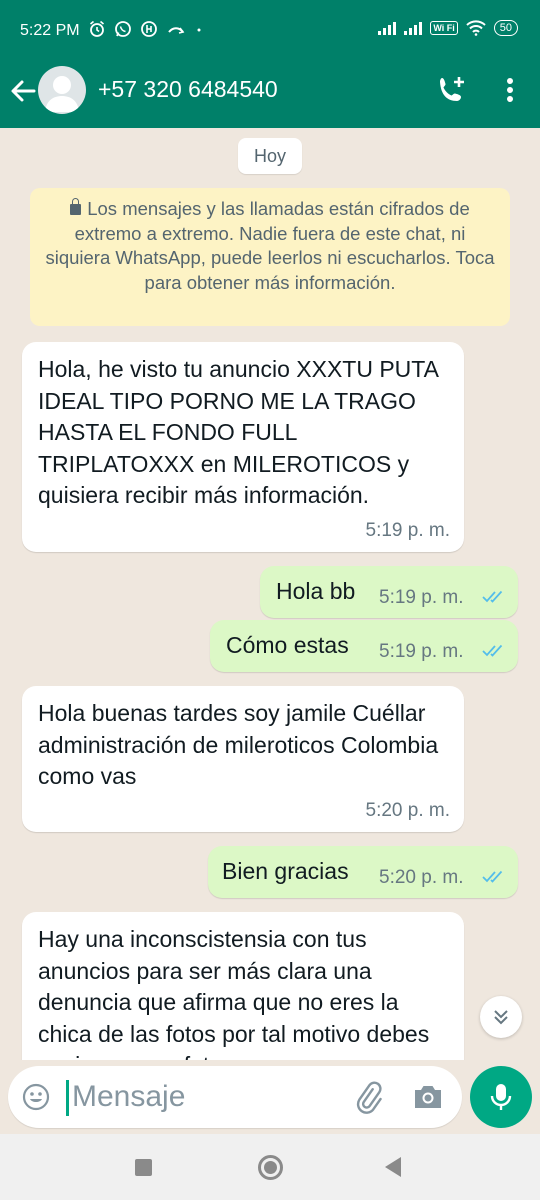 This screenshot has height=1200, width=540. What do you see at coordinates (452, 90) in the screenshot?
I see `add-call-icon` at bounding box center [452, 90].